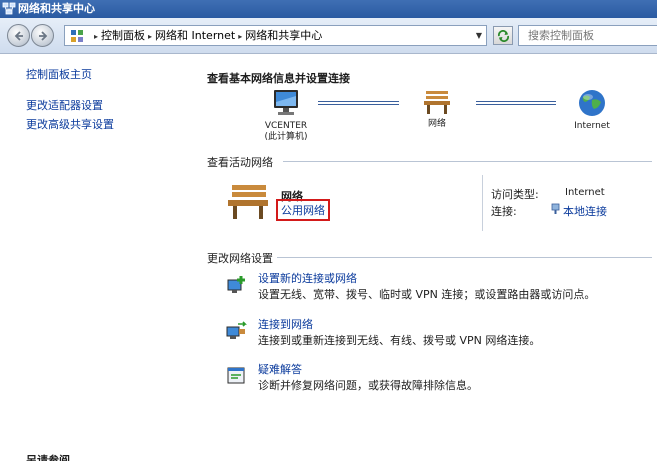 The height and width of the screenshot is (461, 657). I want to click on nav-advanced-sharing-settings: 更改高级共享设置, so click(70, 124).